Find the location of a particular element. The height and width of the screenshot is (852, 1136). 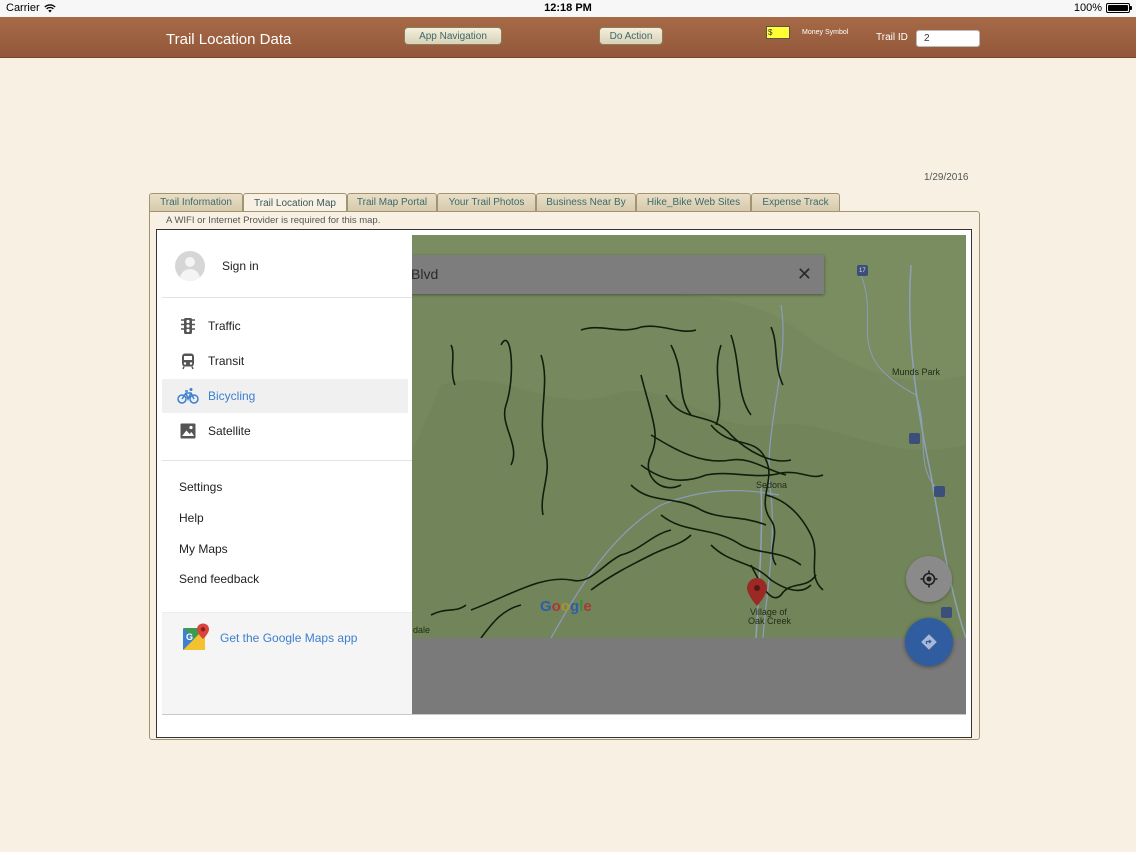

my-location-button is located at coordinates (929, 579).